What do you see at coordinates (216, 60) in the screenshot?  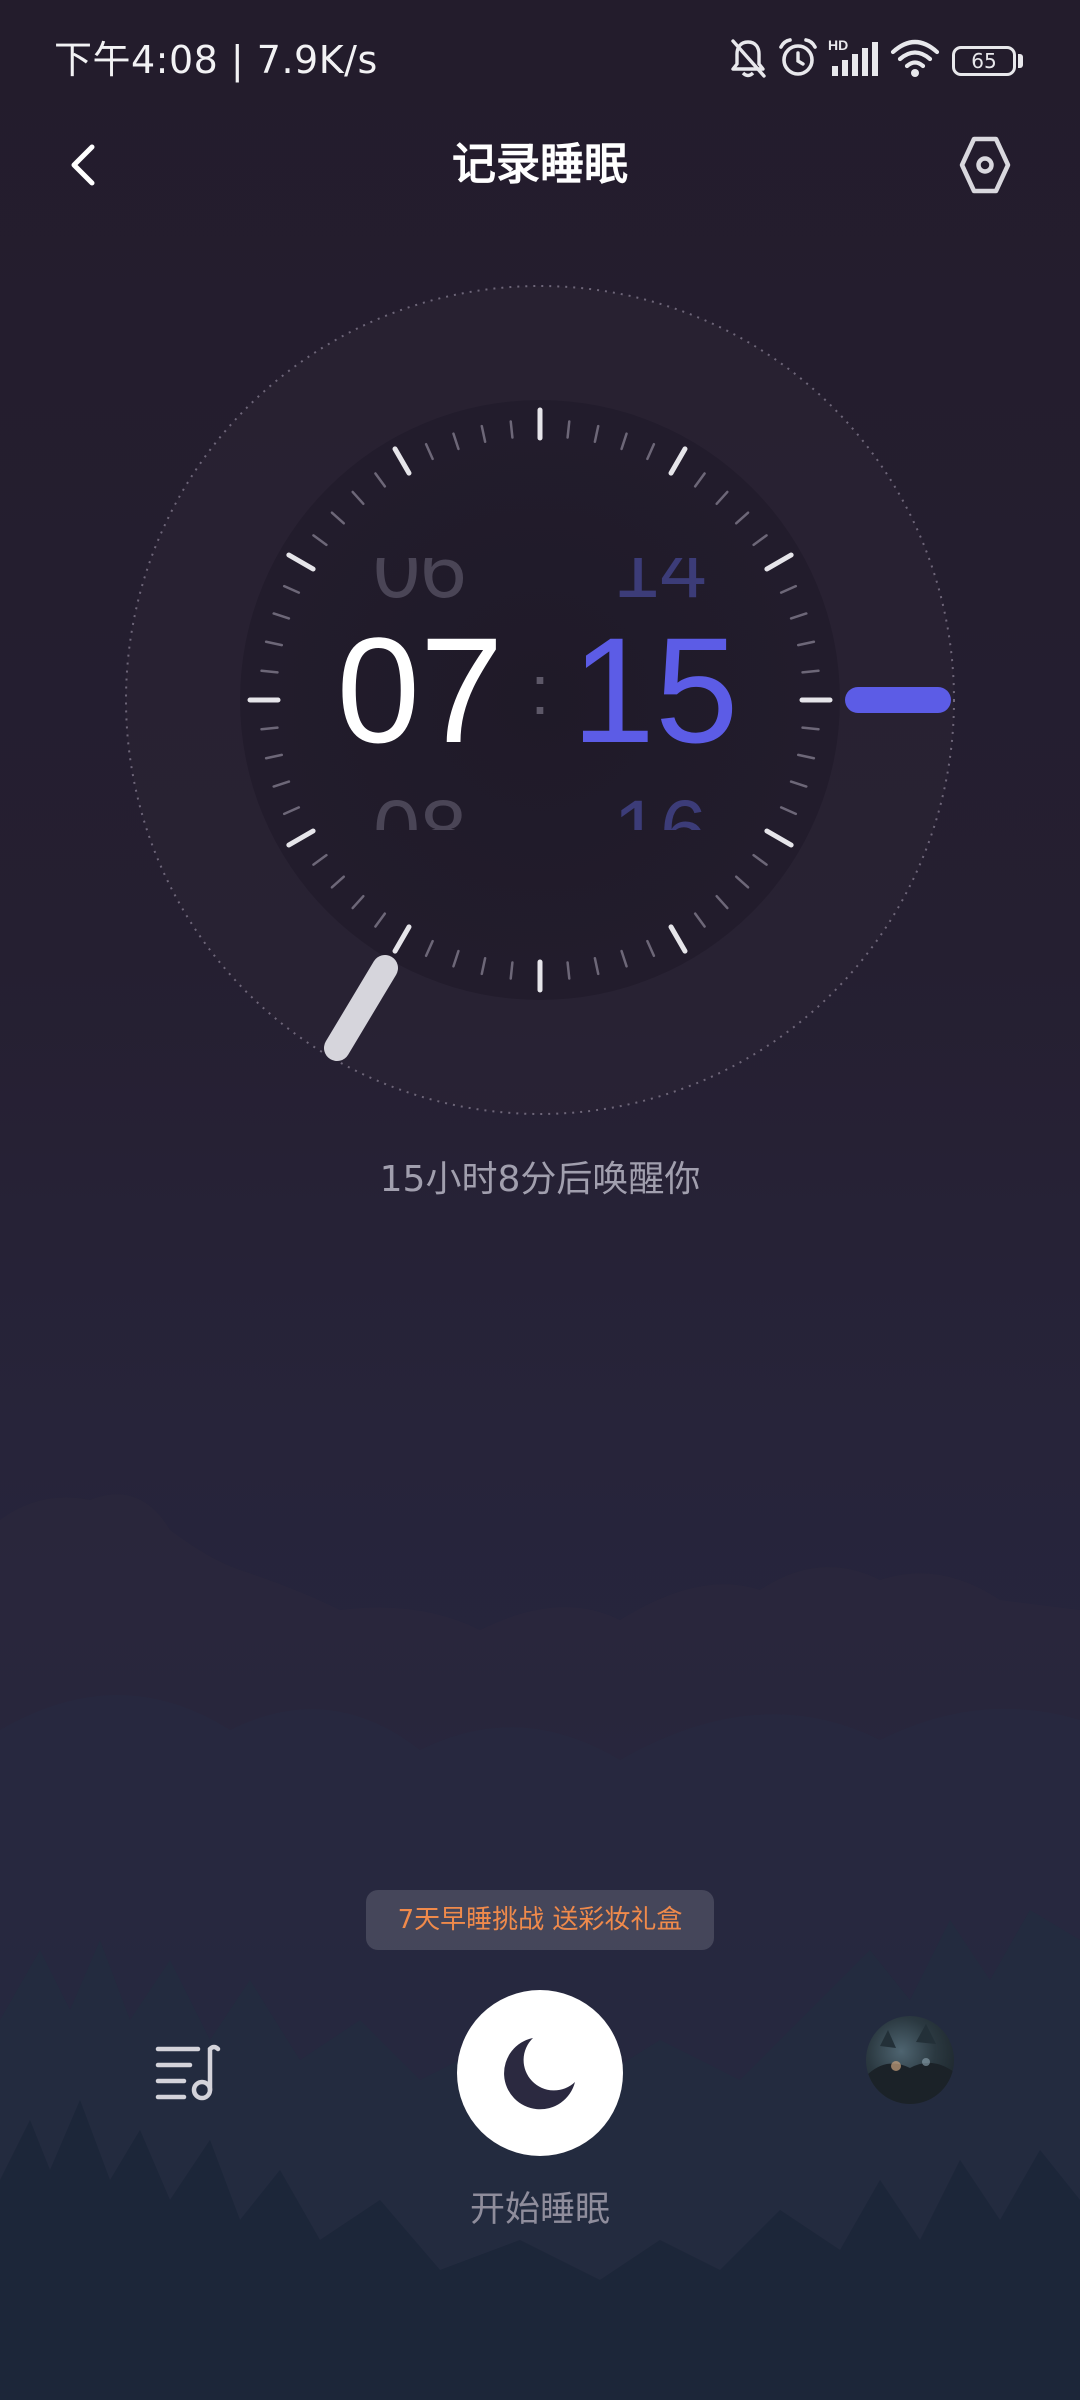 I see `status-bar-time: 下午4:08 | 7.9K/s` at bounding box center [216, 60].